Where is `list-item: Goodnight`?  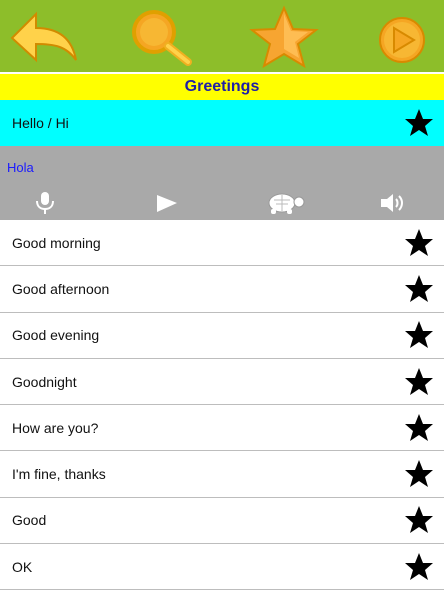 list-item: Goodnight is located at coordinates (222, 382).